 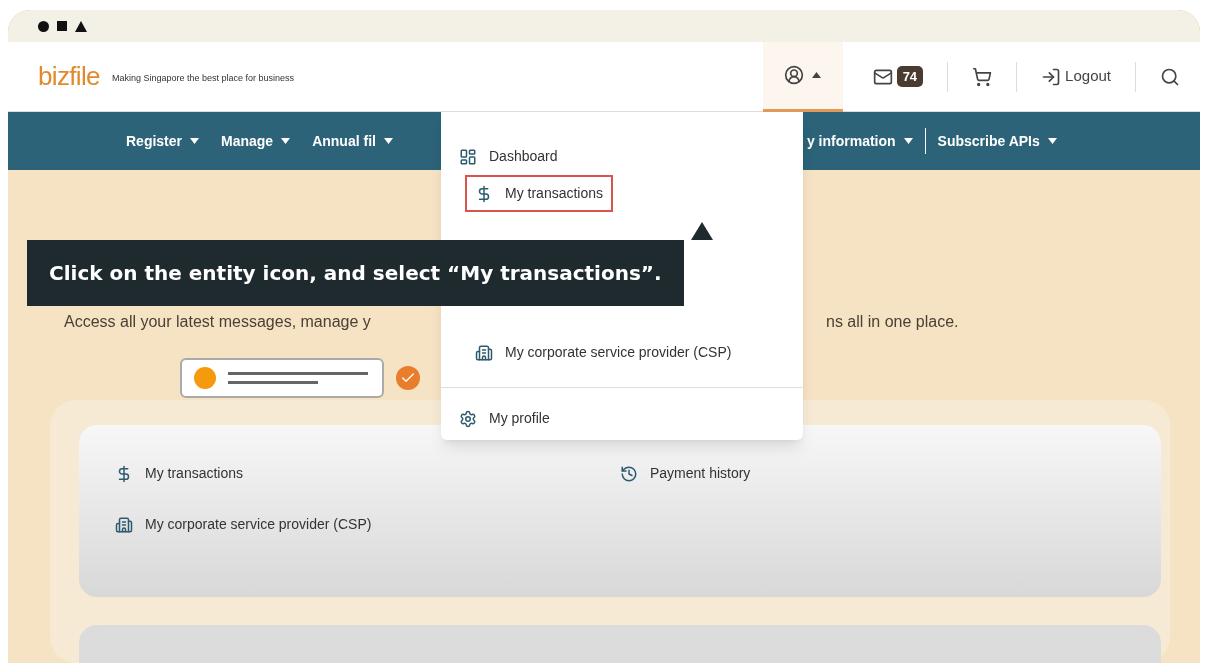 What do you see at coordinates (859, 141) in the screenshot?
I see `nav-menu-item: y information` at bounding box center [859, 141].